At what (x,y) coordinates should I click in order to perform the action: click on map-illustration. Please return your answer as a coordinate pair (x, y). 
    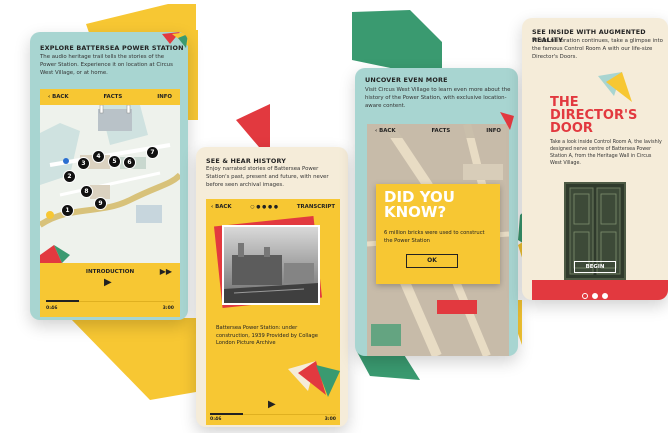
    Looking at the image, I should click on (110, 184).